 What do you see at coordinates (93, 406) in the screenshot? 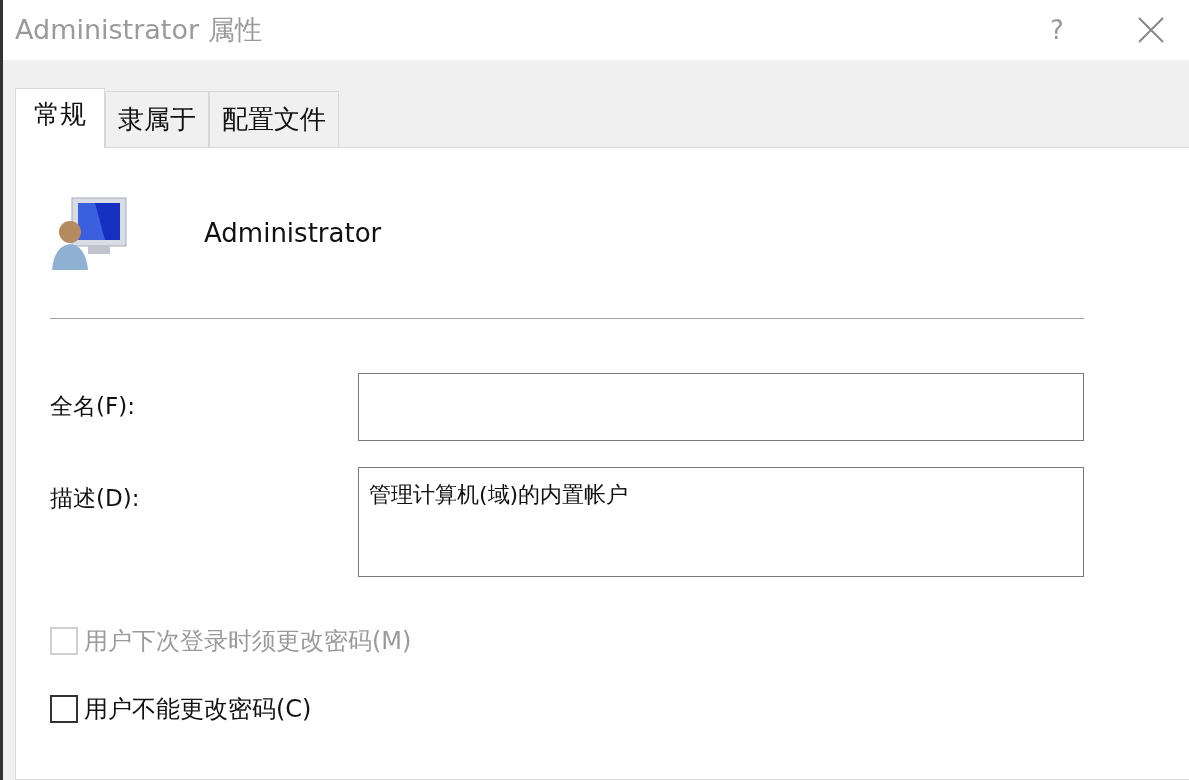
I see `field-label: 全名(F):` at bounding box center [93, 406].